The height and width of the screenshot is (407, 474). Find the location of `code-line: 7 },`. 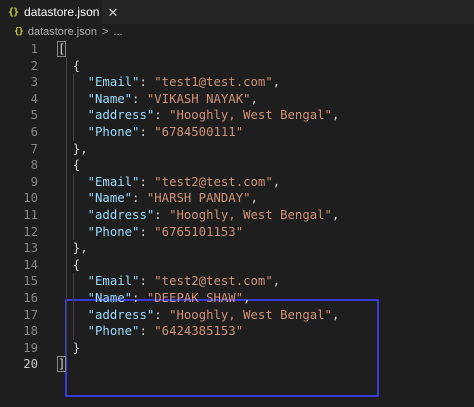

code-line: 7 }, is located at coordinates (237, 149).